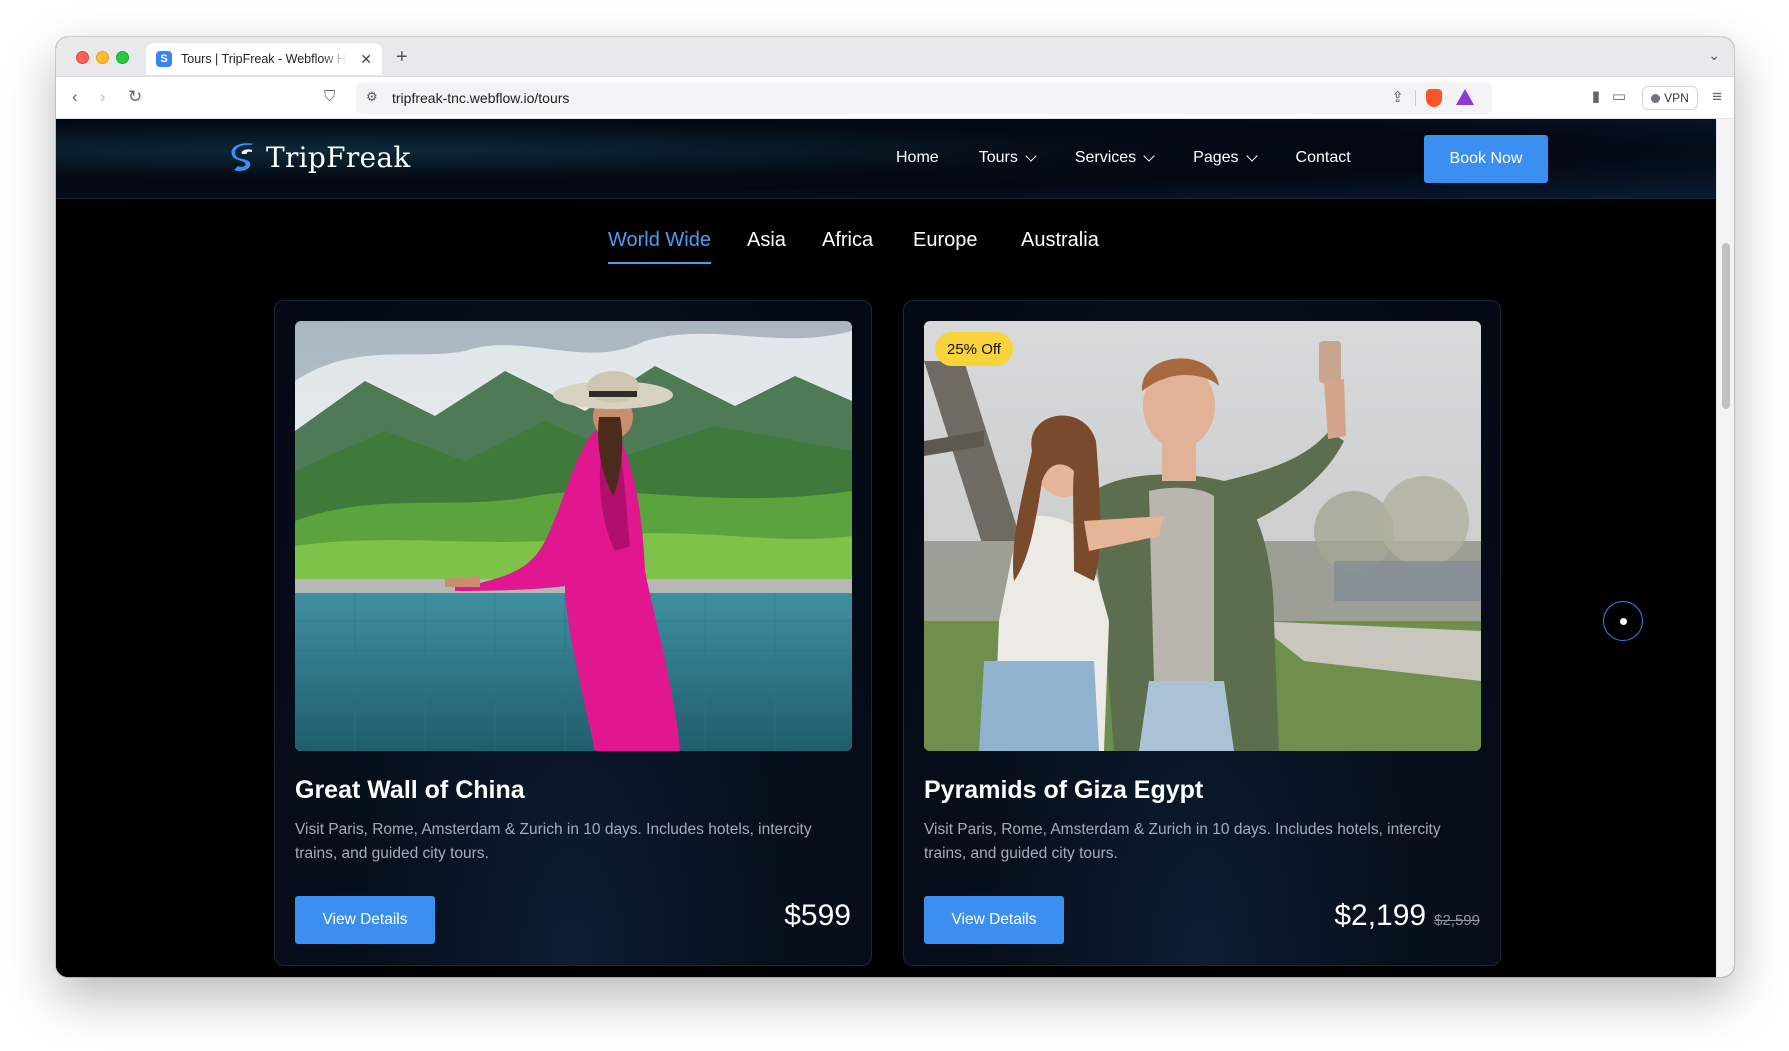 Image resolution: width=1789 pixels, height=1051 pixels. Describe the element at coordinates (1225, 158) in the screenshot. I see `nav-pages: Pages` at that location.